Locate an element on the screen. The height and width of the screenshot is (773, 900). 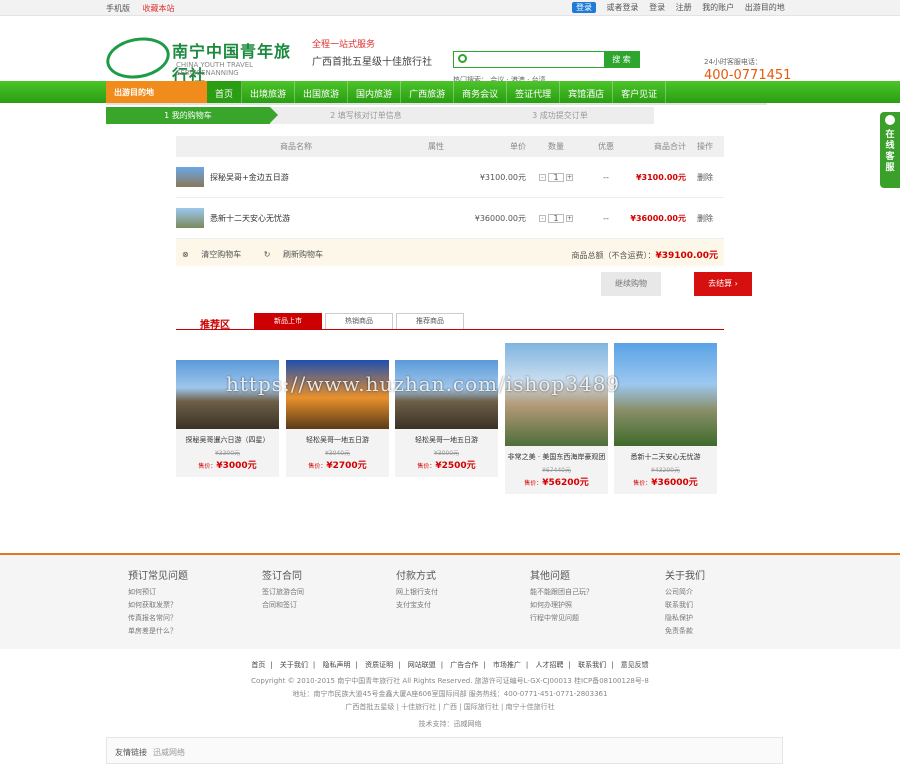
footer-col-title: 预订常见问题 is located at coordinates (158, 576).